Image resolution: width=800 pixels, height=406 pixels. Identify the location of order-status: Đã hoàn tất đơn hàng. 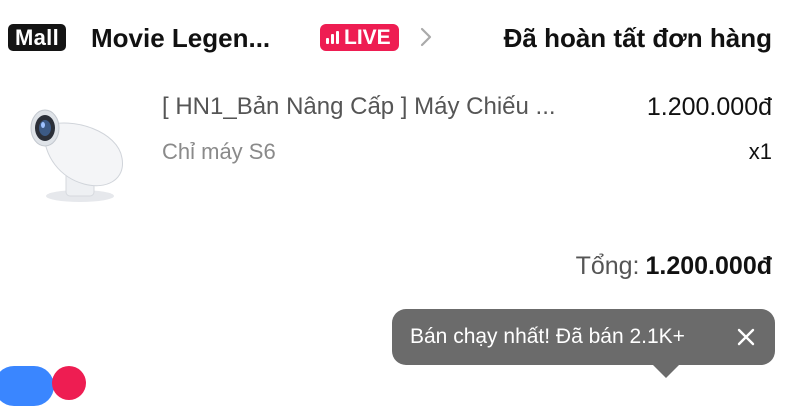
(637, 38).